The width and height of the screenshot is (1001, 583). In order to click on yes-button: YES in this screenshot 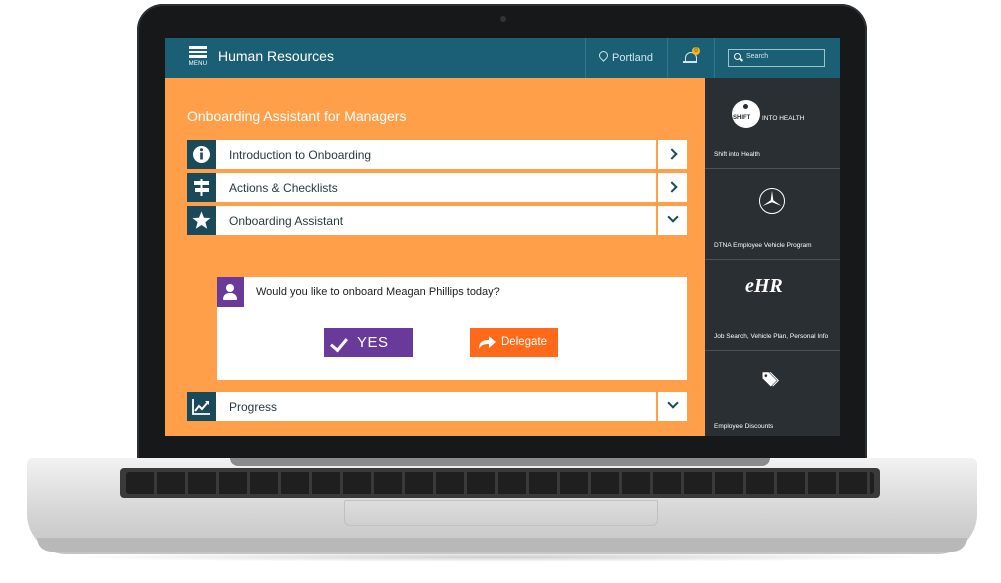, I will do `click(368, 342)`.